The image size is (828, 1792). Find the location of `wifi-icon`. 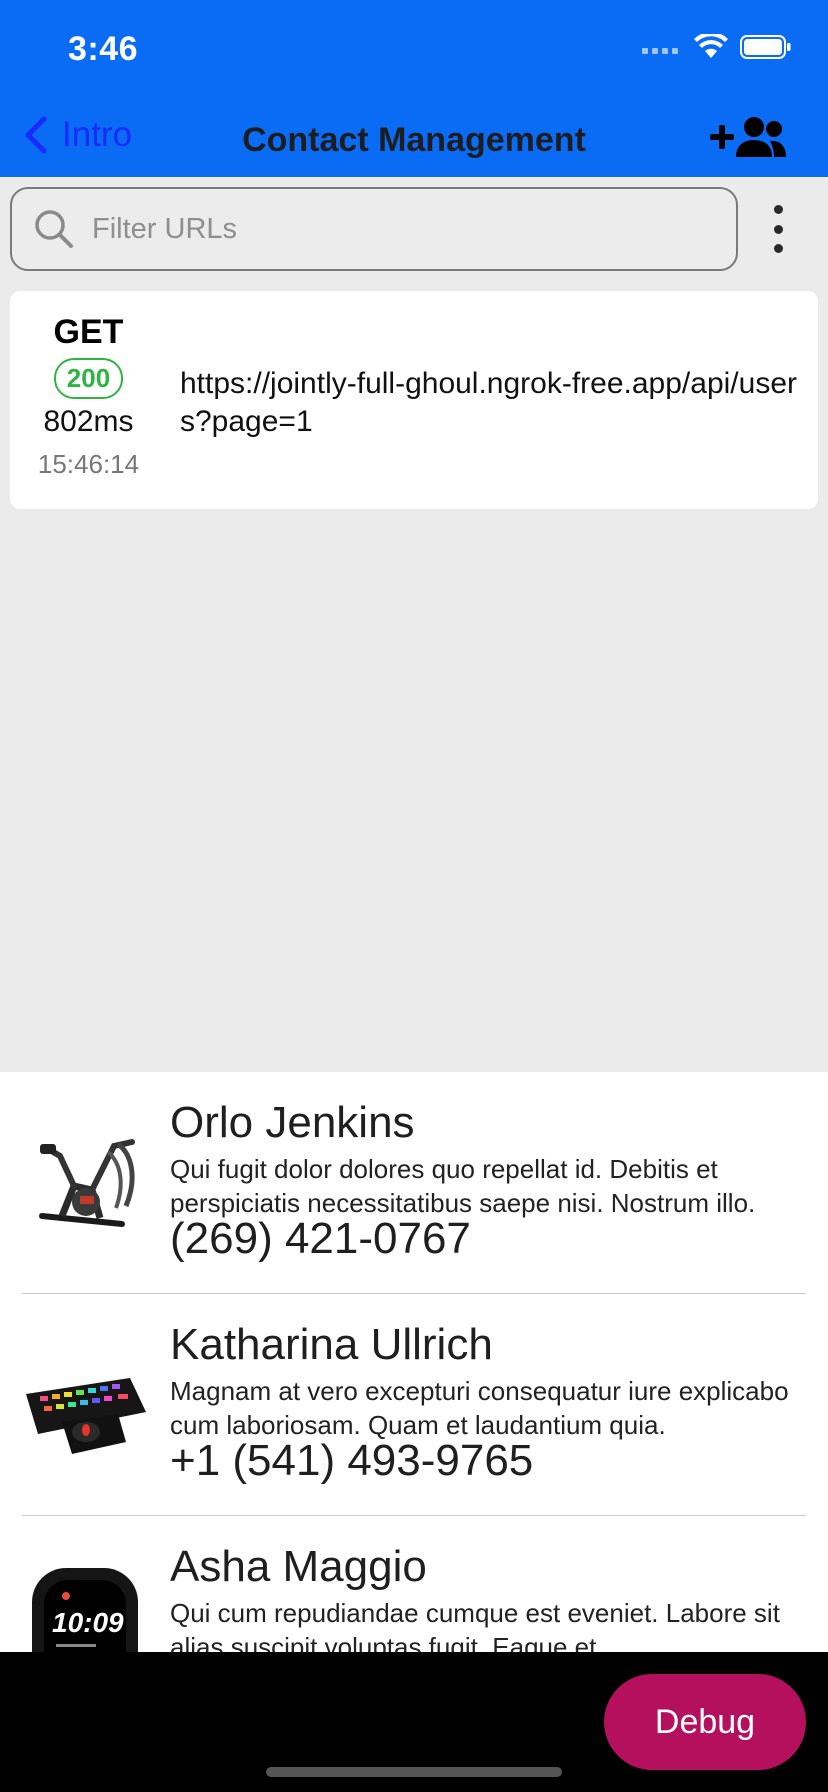

wifi-icon is located at coordinates (711, 46).